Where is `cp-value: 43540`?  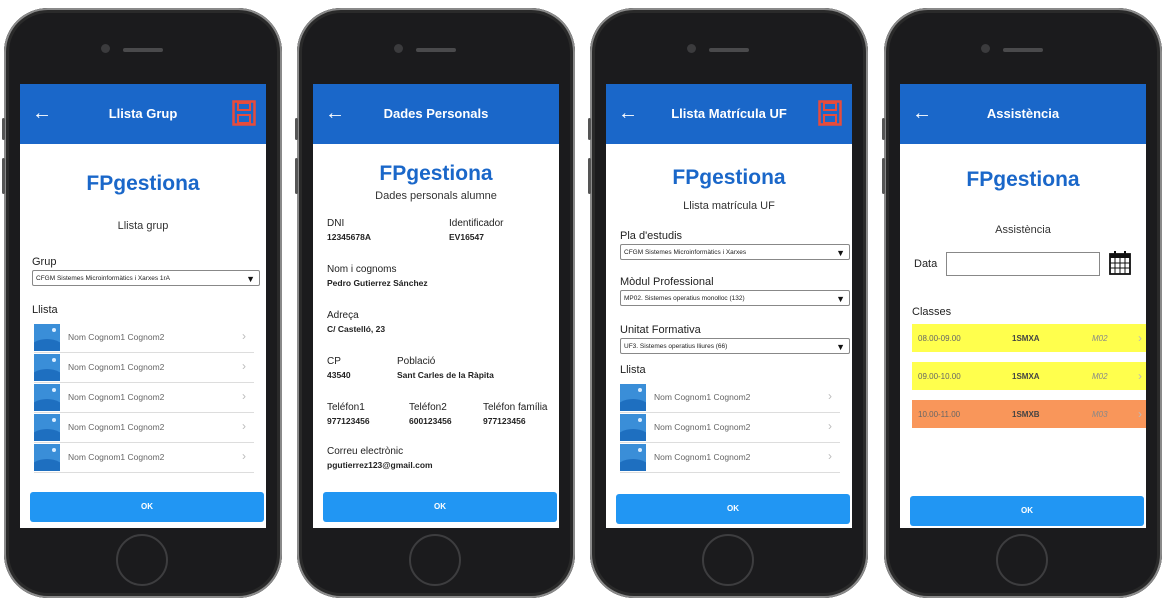 cp-value: 43540 is located at coordinates (339, 375).